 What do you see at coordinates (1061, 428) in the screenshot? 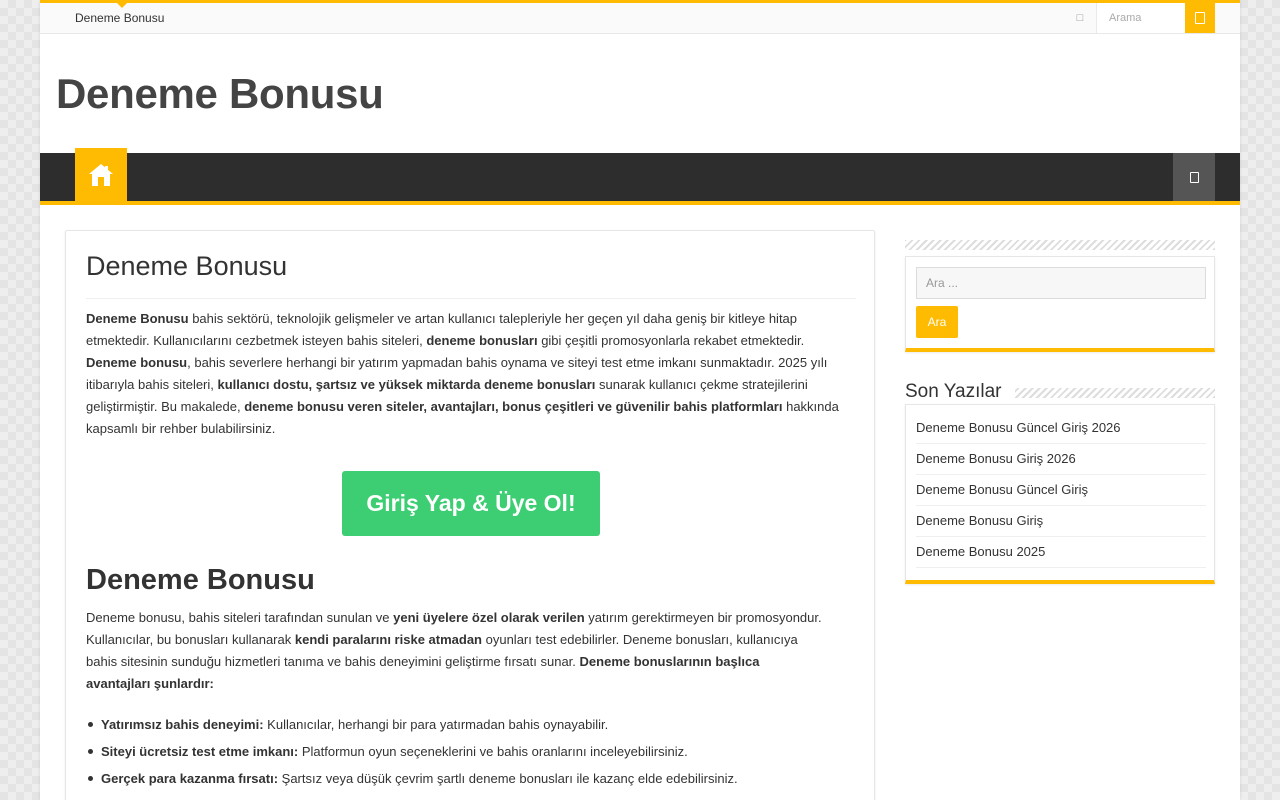
I see `recent-post-link: Deneme Bonusu Güncel Giriş 2026` at bounding box center [1061, 428].